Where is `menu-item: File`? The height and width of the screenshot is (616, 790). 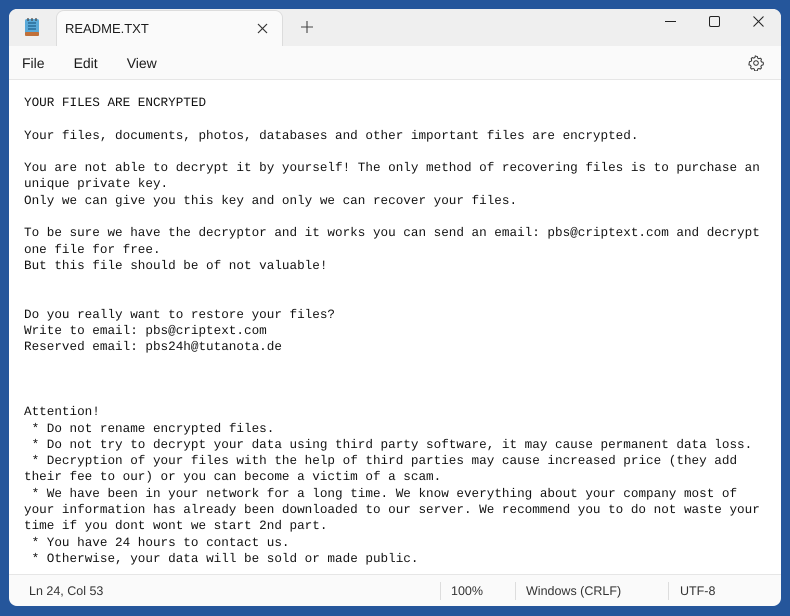 menu-item: File is located at coordinates (33, 62).